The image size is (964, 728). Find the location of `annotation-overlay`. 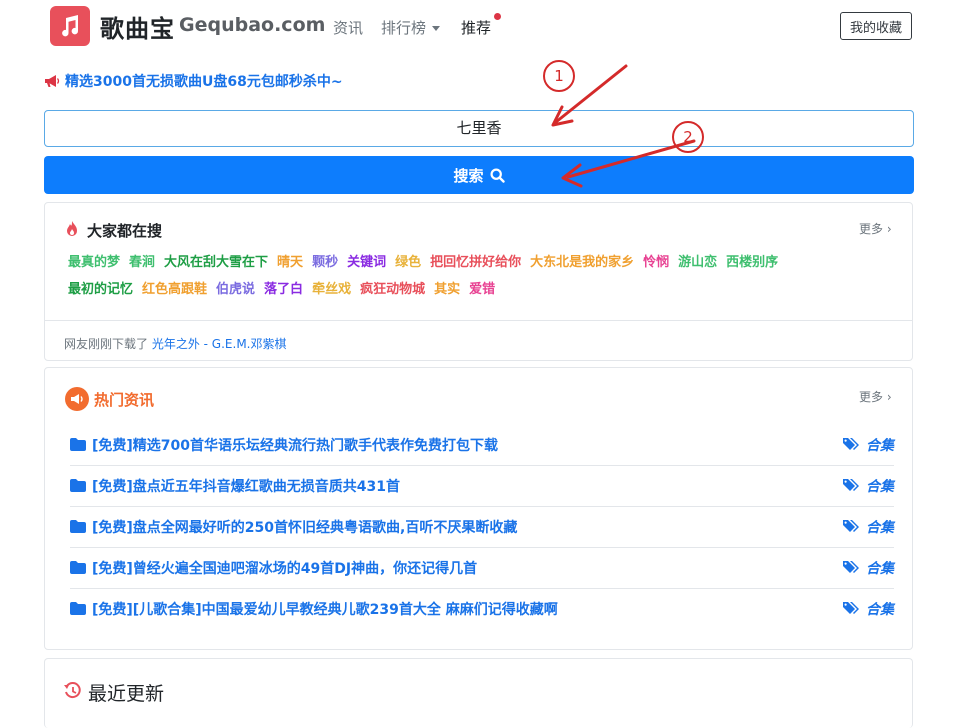

annotation-overlay is located at coordinates (623, 126).